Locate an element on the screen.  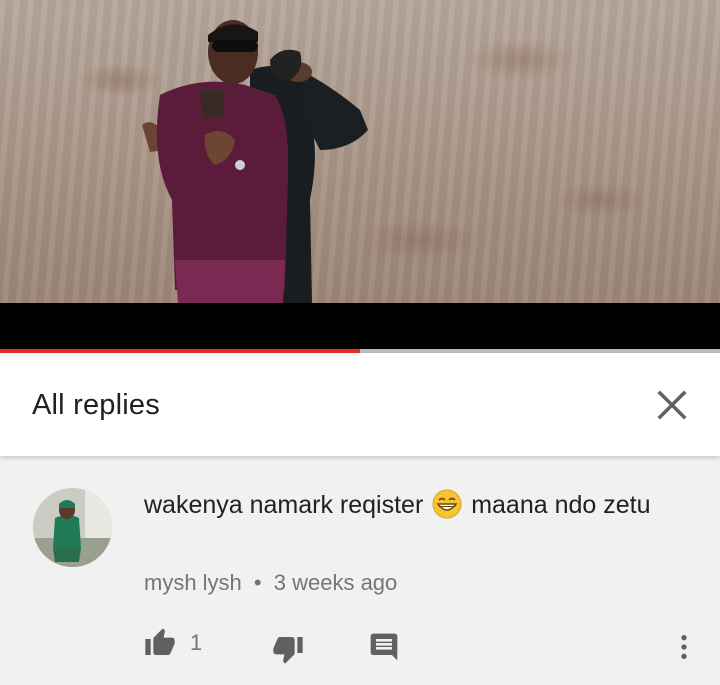
reply-icon is located at coordinates (384, 647).